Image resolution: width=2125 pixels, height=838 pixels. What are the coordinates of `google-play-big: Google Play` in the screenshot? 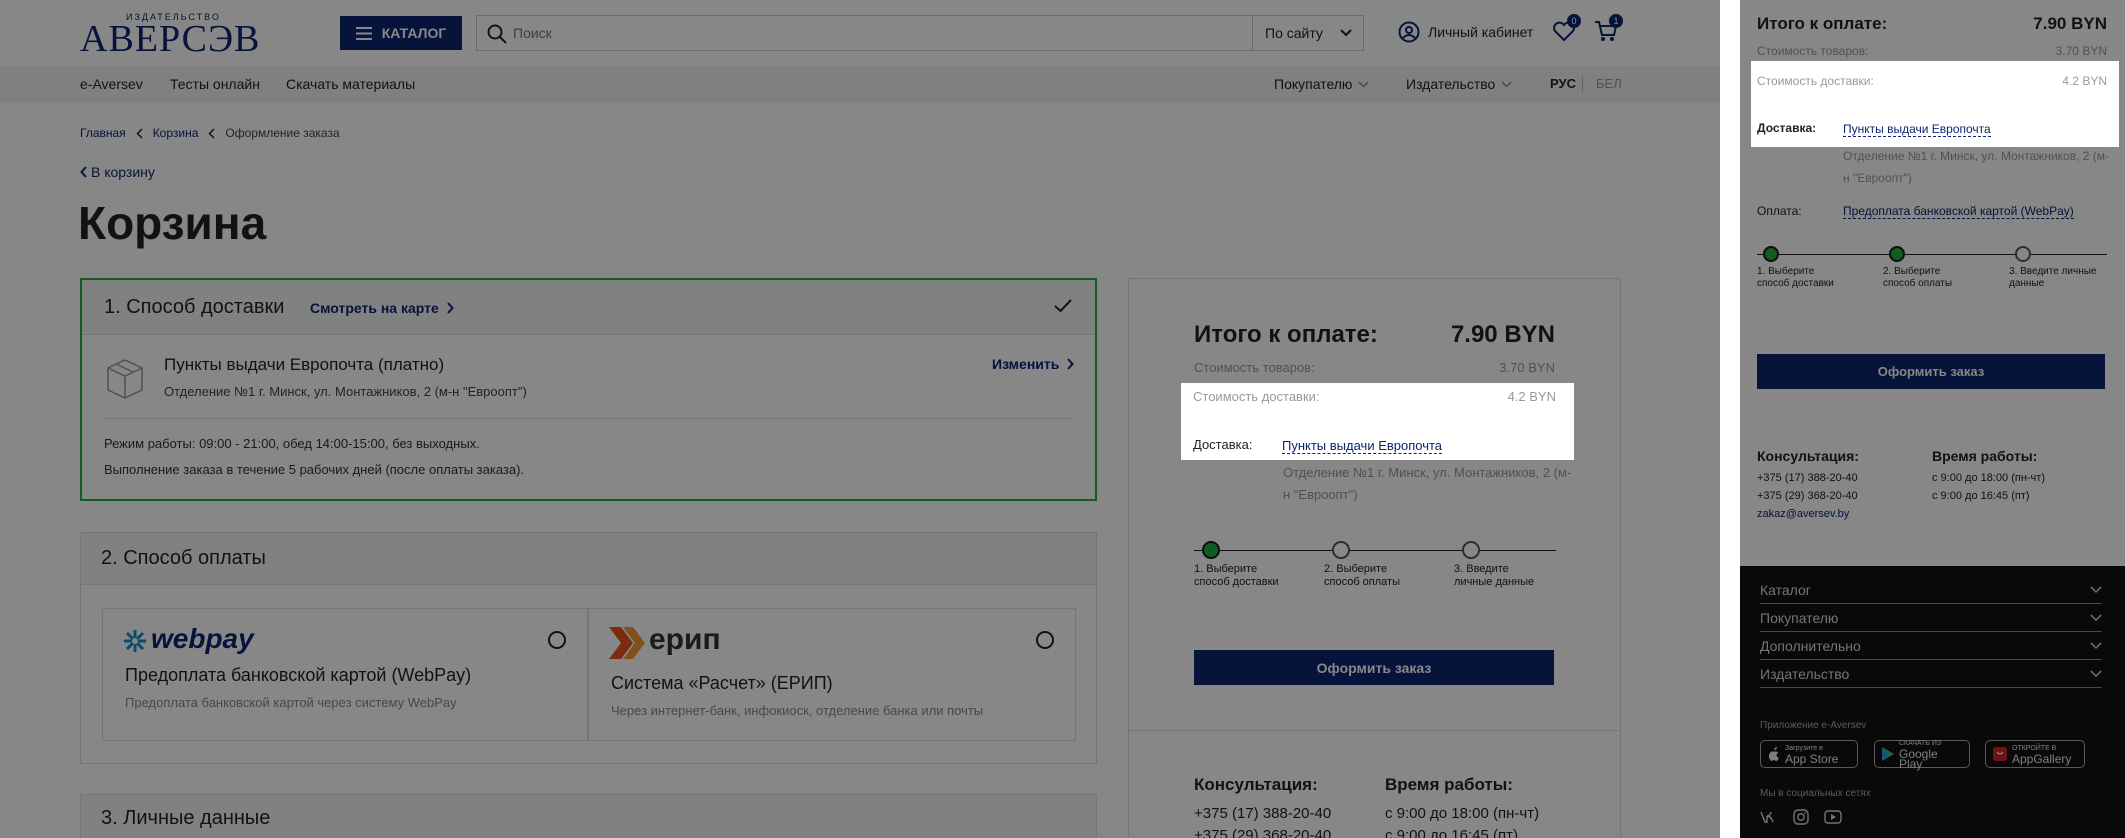 It's located at (1918, 759).